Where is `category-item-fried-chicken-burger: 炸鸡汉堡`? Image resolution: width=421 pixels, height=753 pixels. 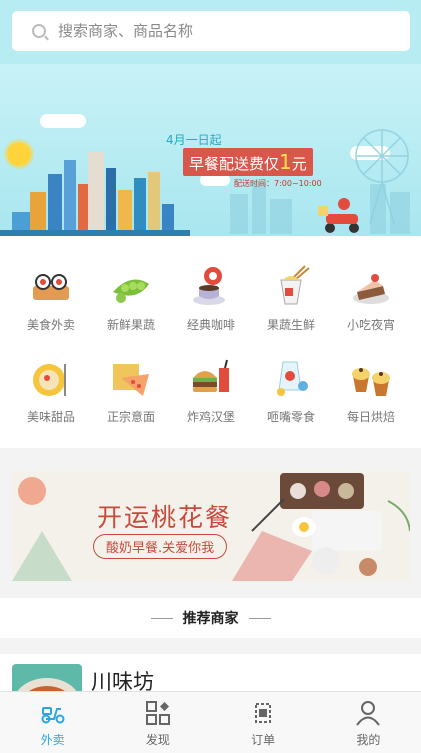
category-item-fried-chicken-burger: 炸鸡汉堡 is located at coordinates (211, 389).